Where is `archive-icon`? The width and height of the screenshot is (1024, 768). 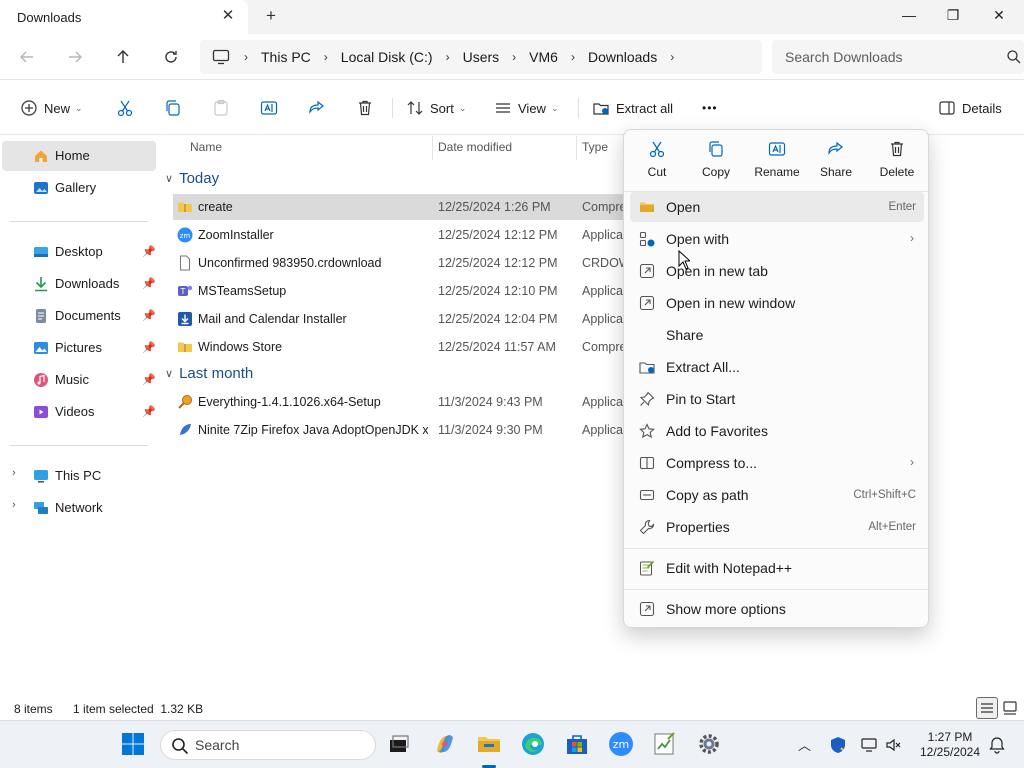
archive-icon is located at coordinates (647, 463).